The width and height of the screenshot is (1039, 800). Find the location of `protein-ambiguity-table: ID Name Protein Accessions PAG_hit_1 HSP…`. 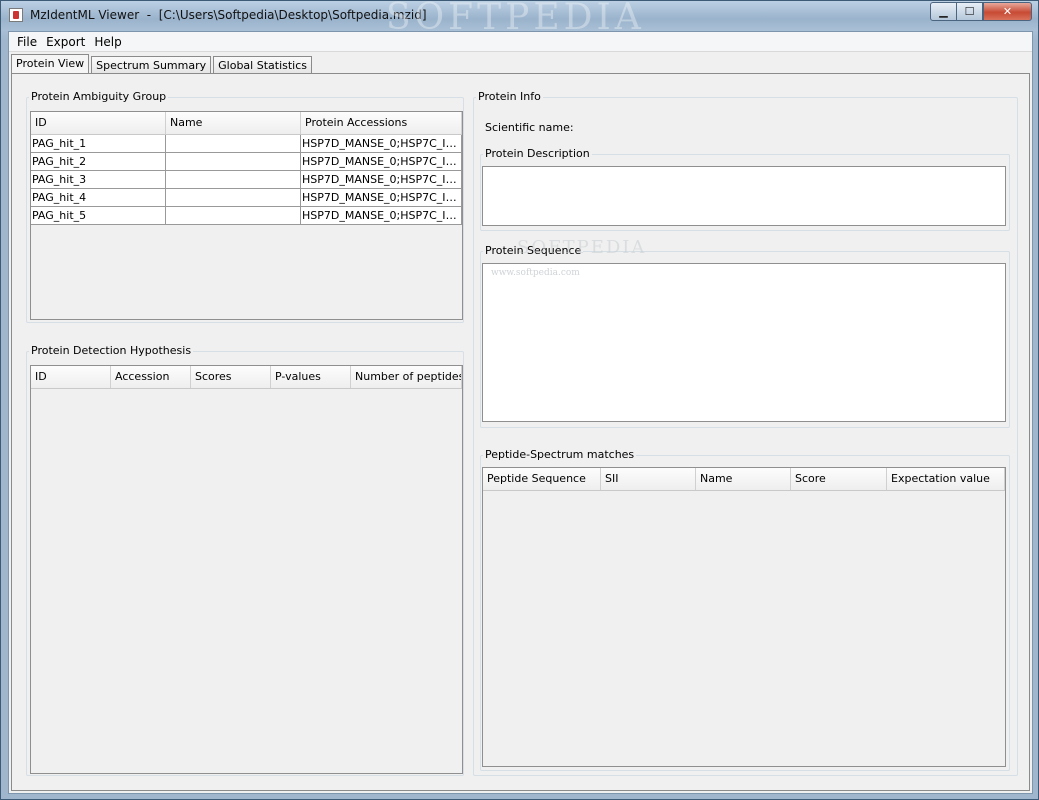

protein-ambiguity-table: ID Name Protein Accessions PAG_hit_1 HSP… is located at coordinates (246, 215).